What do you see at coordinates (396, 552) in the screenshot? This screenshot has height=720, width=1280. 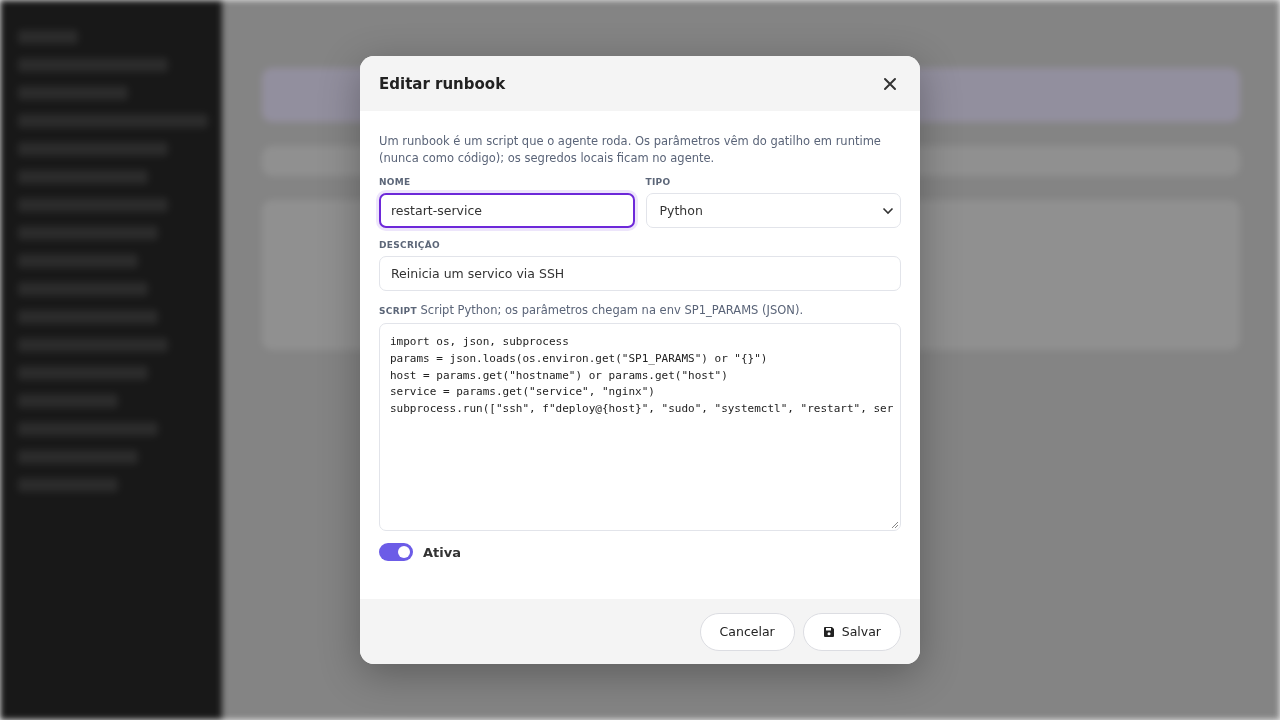 I see `active-toggle` at bounding box center [396, 552].